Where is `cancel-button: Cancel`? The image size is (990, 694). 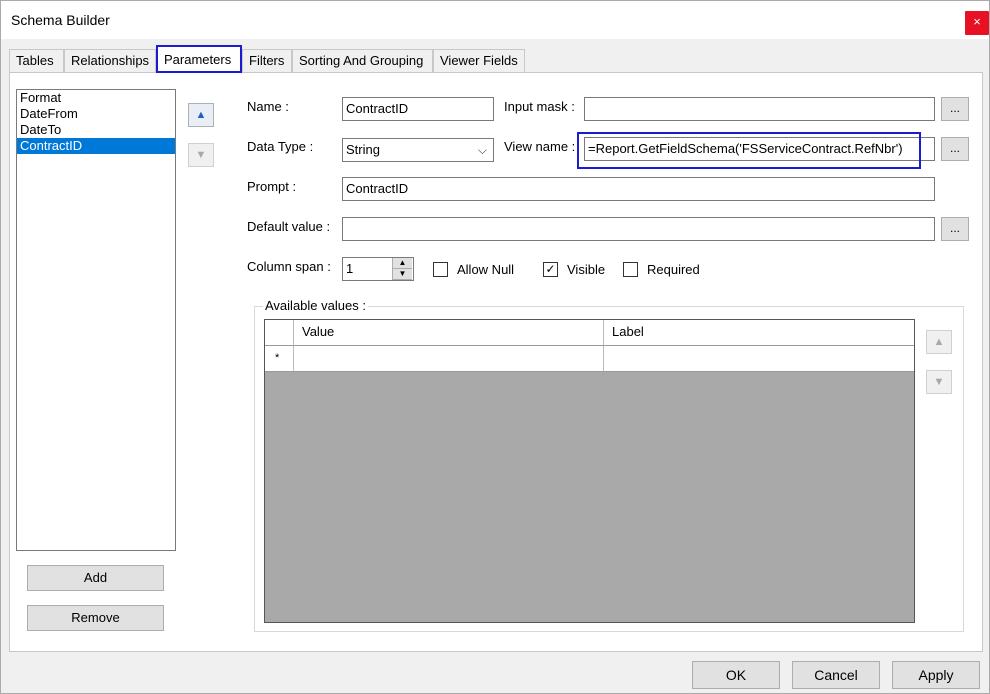
cancel-button: Cancel is located at coordinates (836, 675).